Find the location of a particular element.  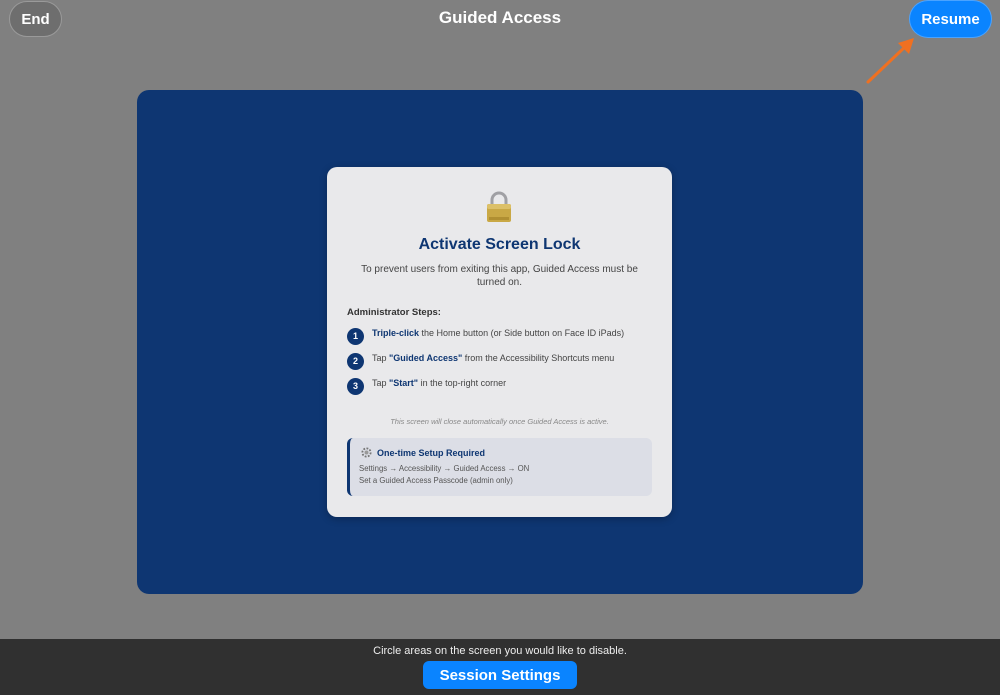

step-number: 2 is located at coordinates (355, 361).